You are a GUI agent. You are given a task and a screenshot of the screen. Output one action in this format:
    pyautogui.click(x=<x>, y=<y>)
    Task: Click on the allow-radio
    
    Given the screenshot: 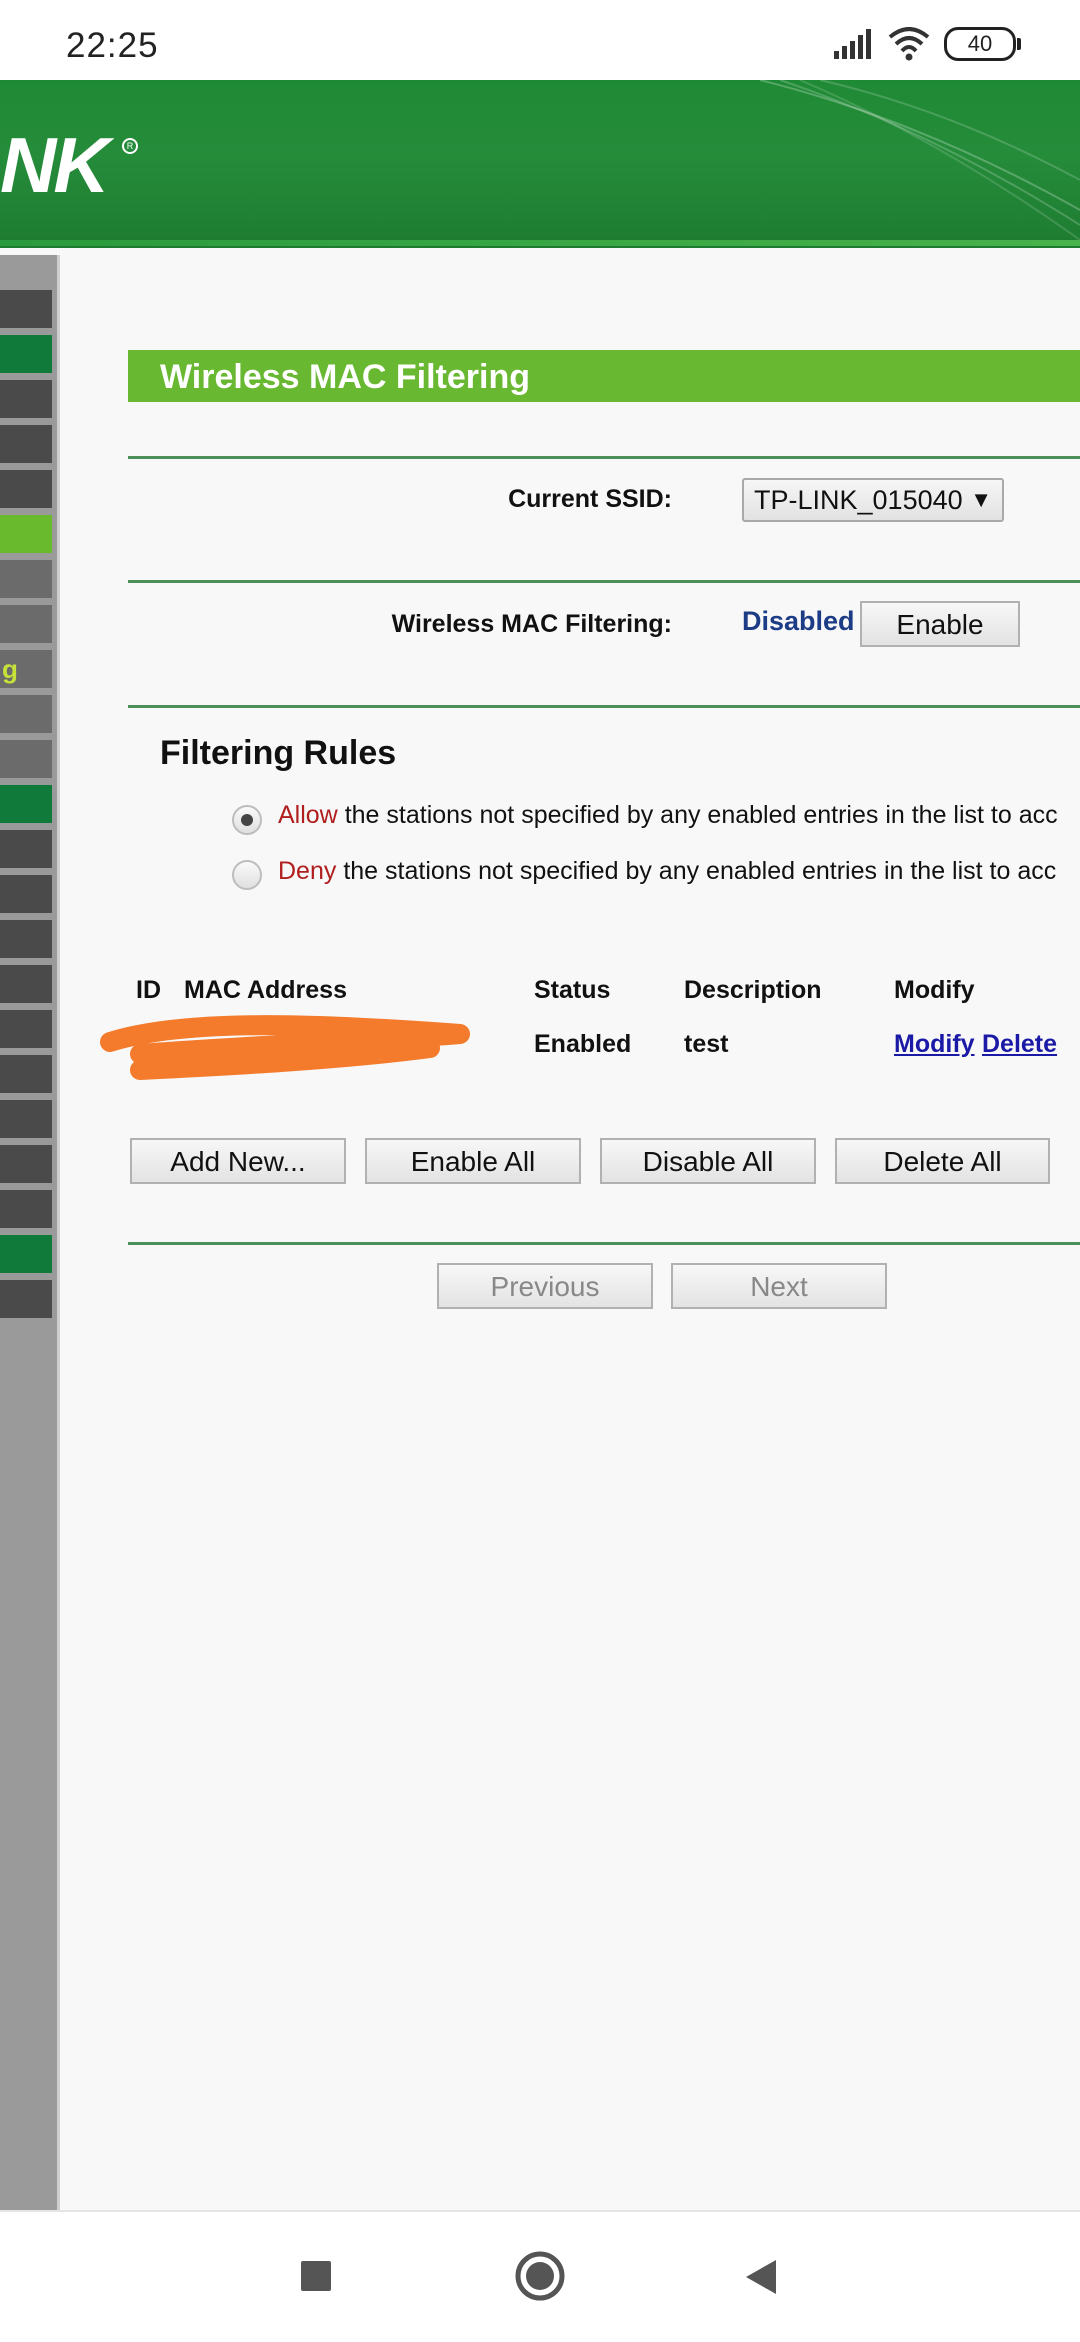 What is the action you would take?
    pyautogui.click(x=247, y=820)
    